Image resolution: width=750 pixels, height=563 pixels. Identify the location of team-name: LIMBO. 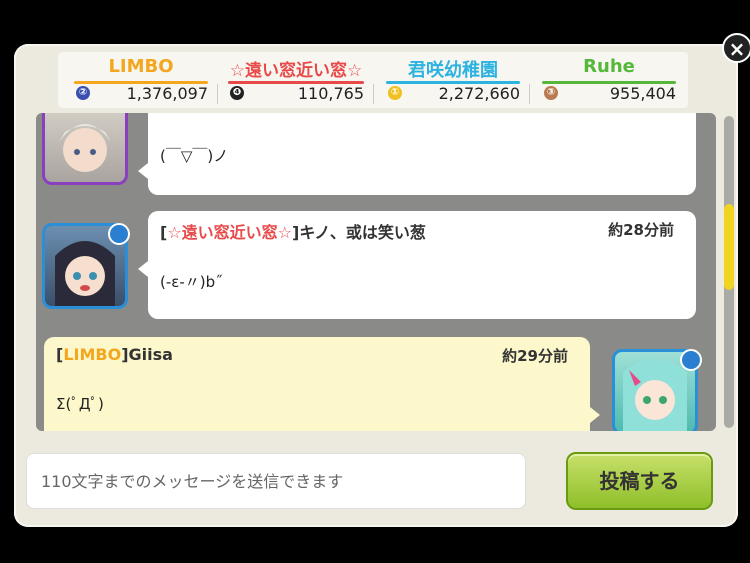
(141, 66).